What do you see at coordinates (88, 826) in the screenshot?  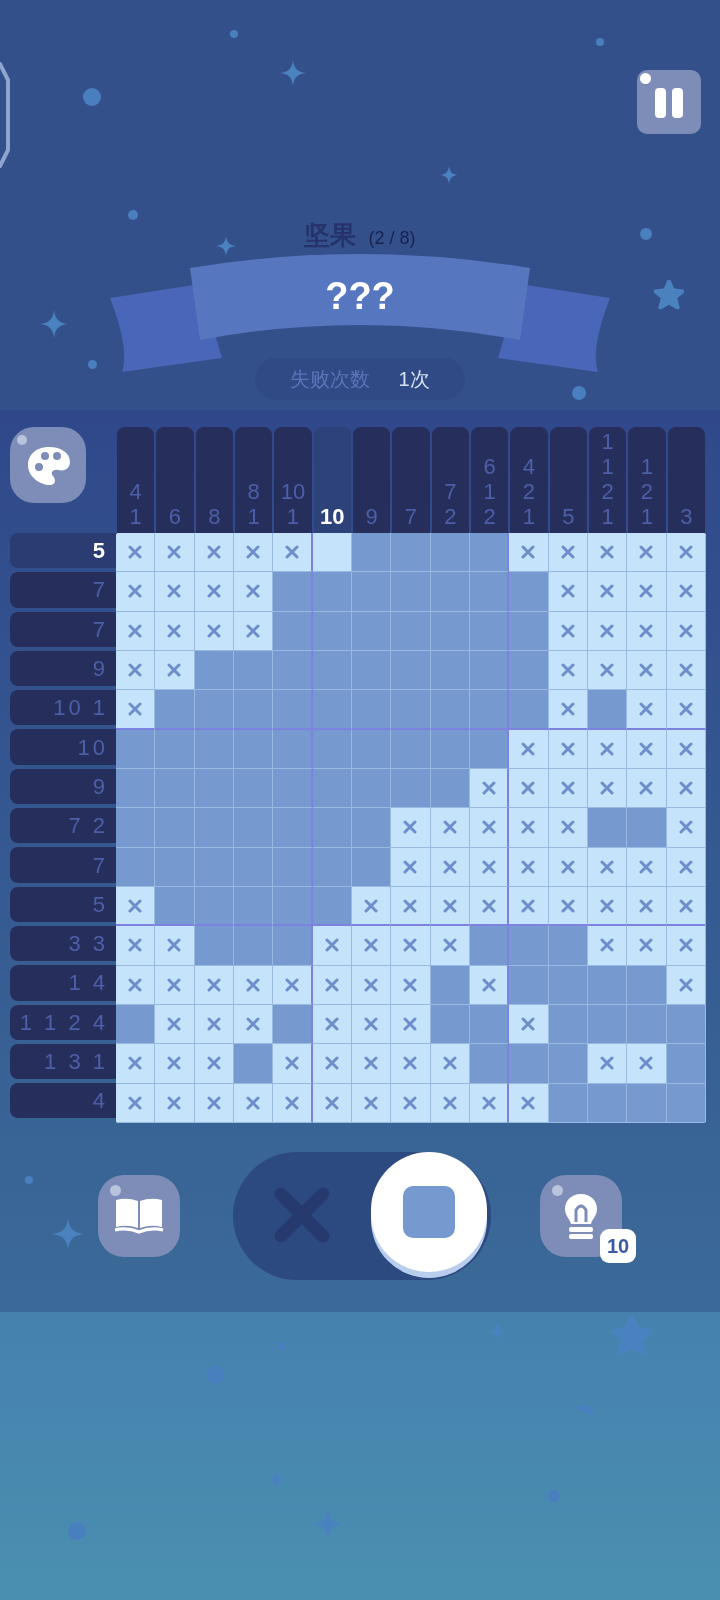 I see `clue-number: 7 2` at bounding box center [88, 826].